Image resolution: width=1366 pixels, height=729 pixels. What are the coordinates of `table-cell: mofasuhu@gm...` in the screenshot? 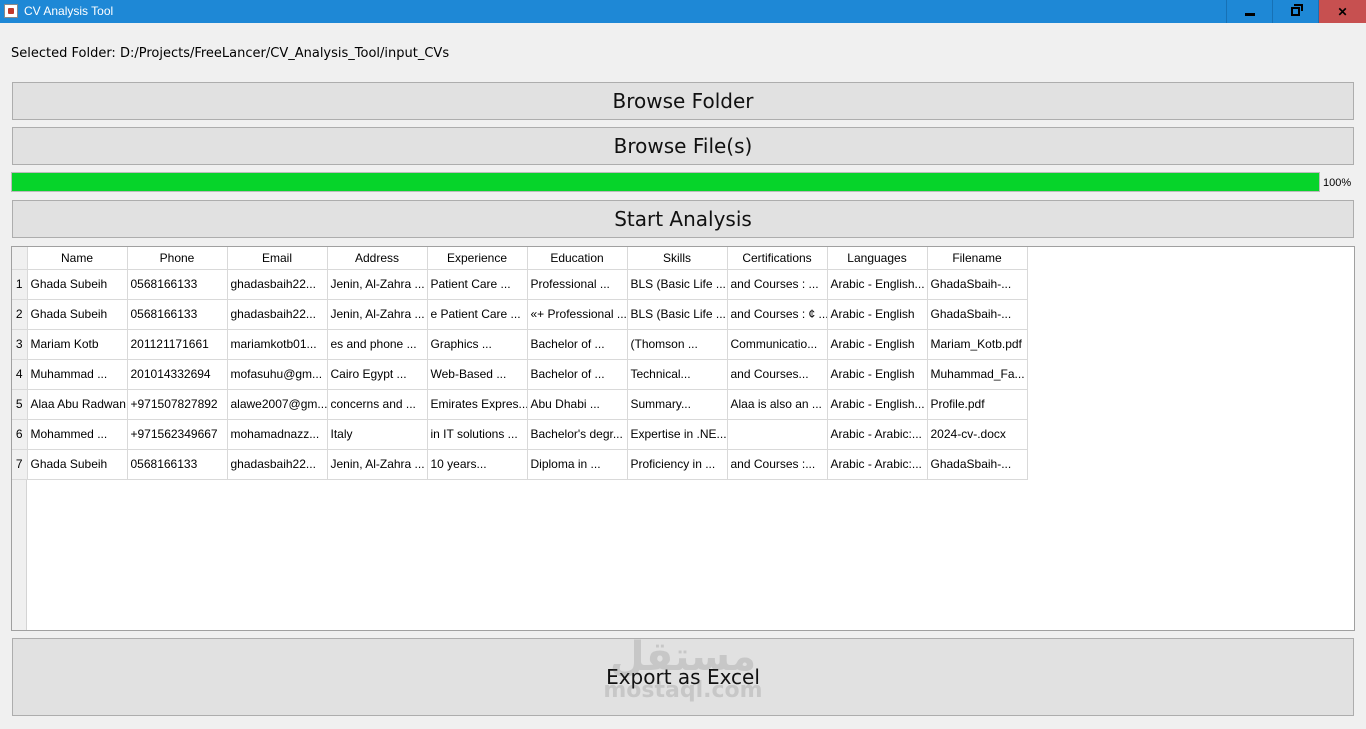 It's located at (277, 374).